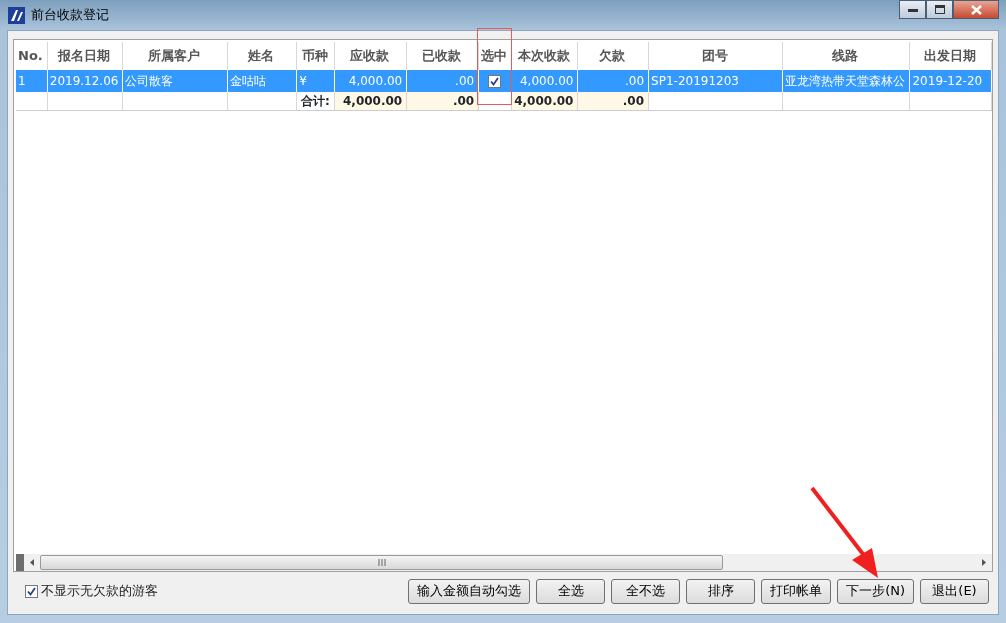  I want to click on total-cell: 合计:, so click(315, 101).